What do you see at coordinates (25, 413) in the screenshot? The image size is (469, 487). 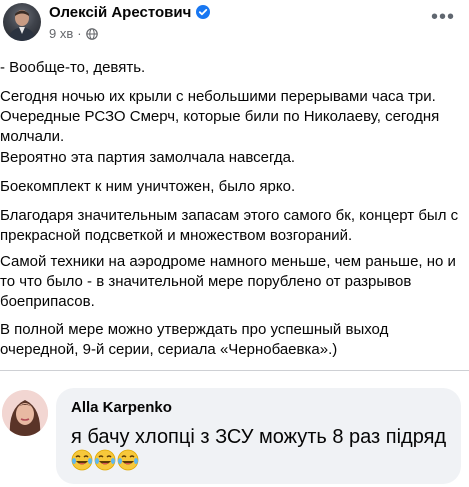 I see `commenter-avatar` at bounding box center [25, 413].